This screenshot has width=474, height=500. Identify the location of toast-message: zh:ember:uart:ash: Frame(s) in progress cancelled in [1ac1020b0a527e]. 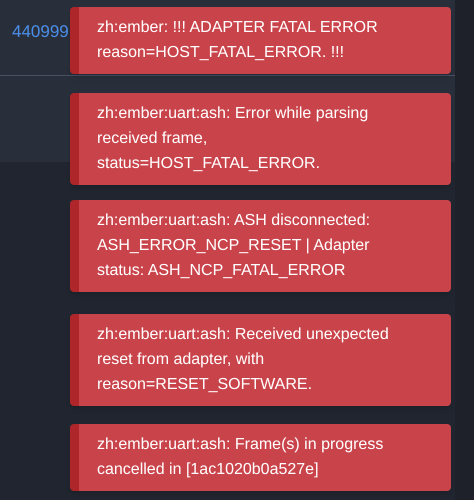
(240, 457).